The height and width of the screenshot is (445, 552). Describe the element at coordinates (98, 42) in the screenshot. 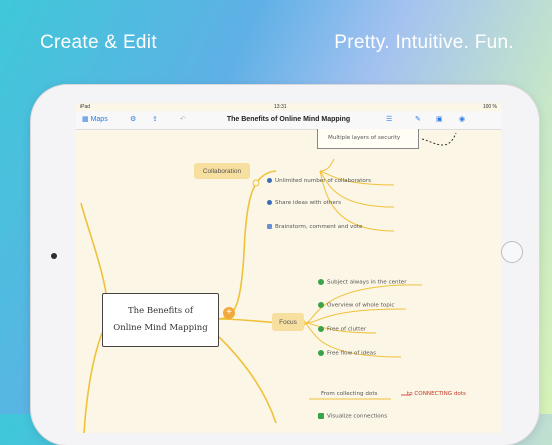

I see `promo-headline-left: Create & Edit` at that location.